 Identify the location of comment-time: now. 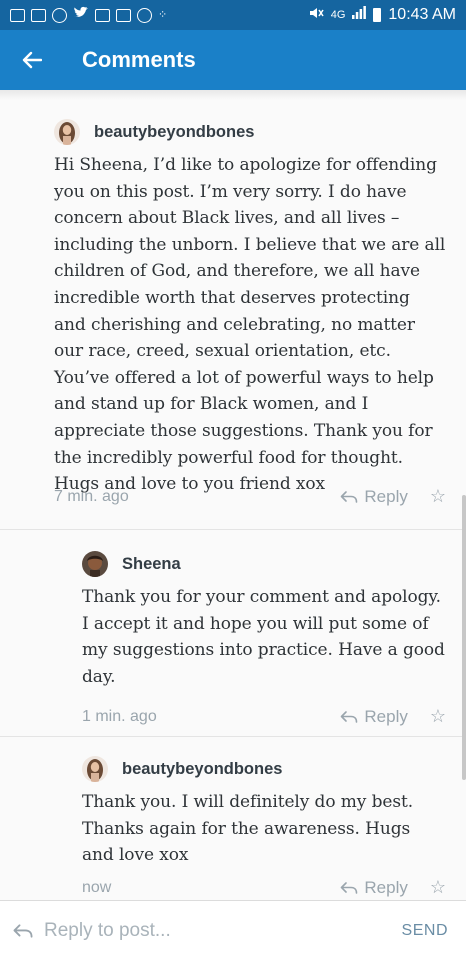
(97, 887).